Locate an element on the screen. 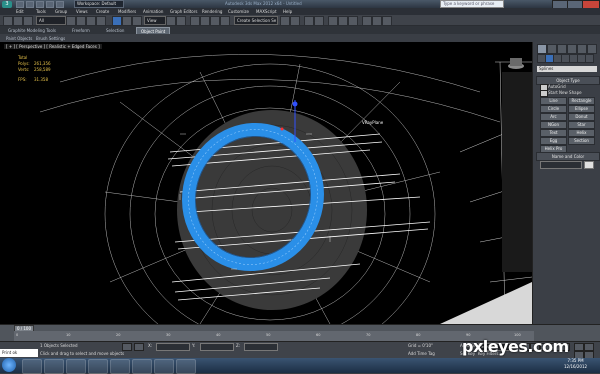 The image size is (600, 374). object-color-swatch is located at coordinates (589, 165).